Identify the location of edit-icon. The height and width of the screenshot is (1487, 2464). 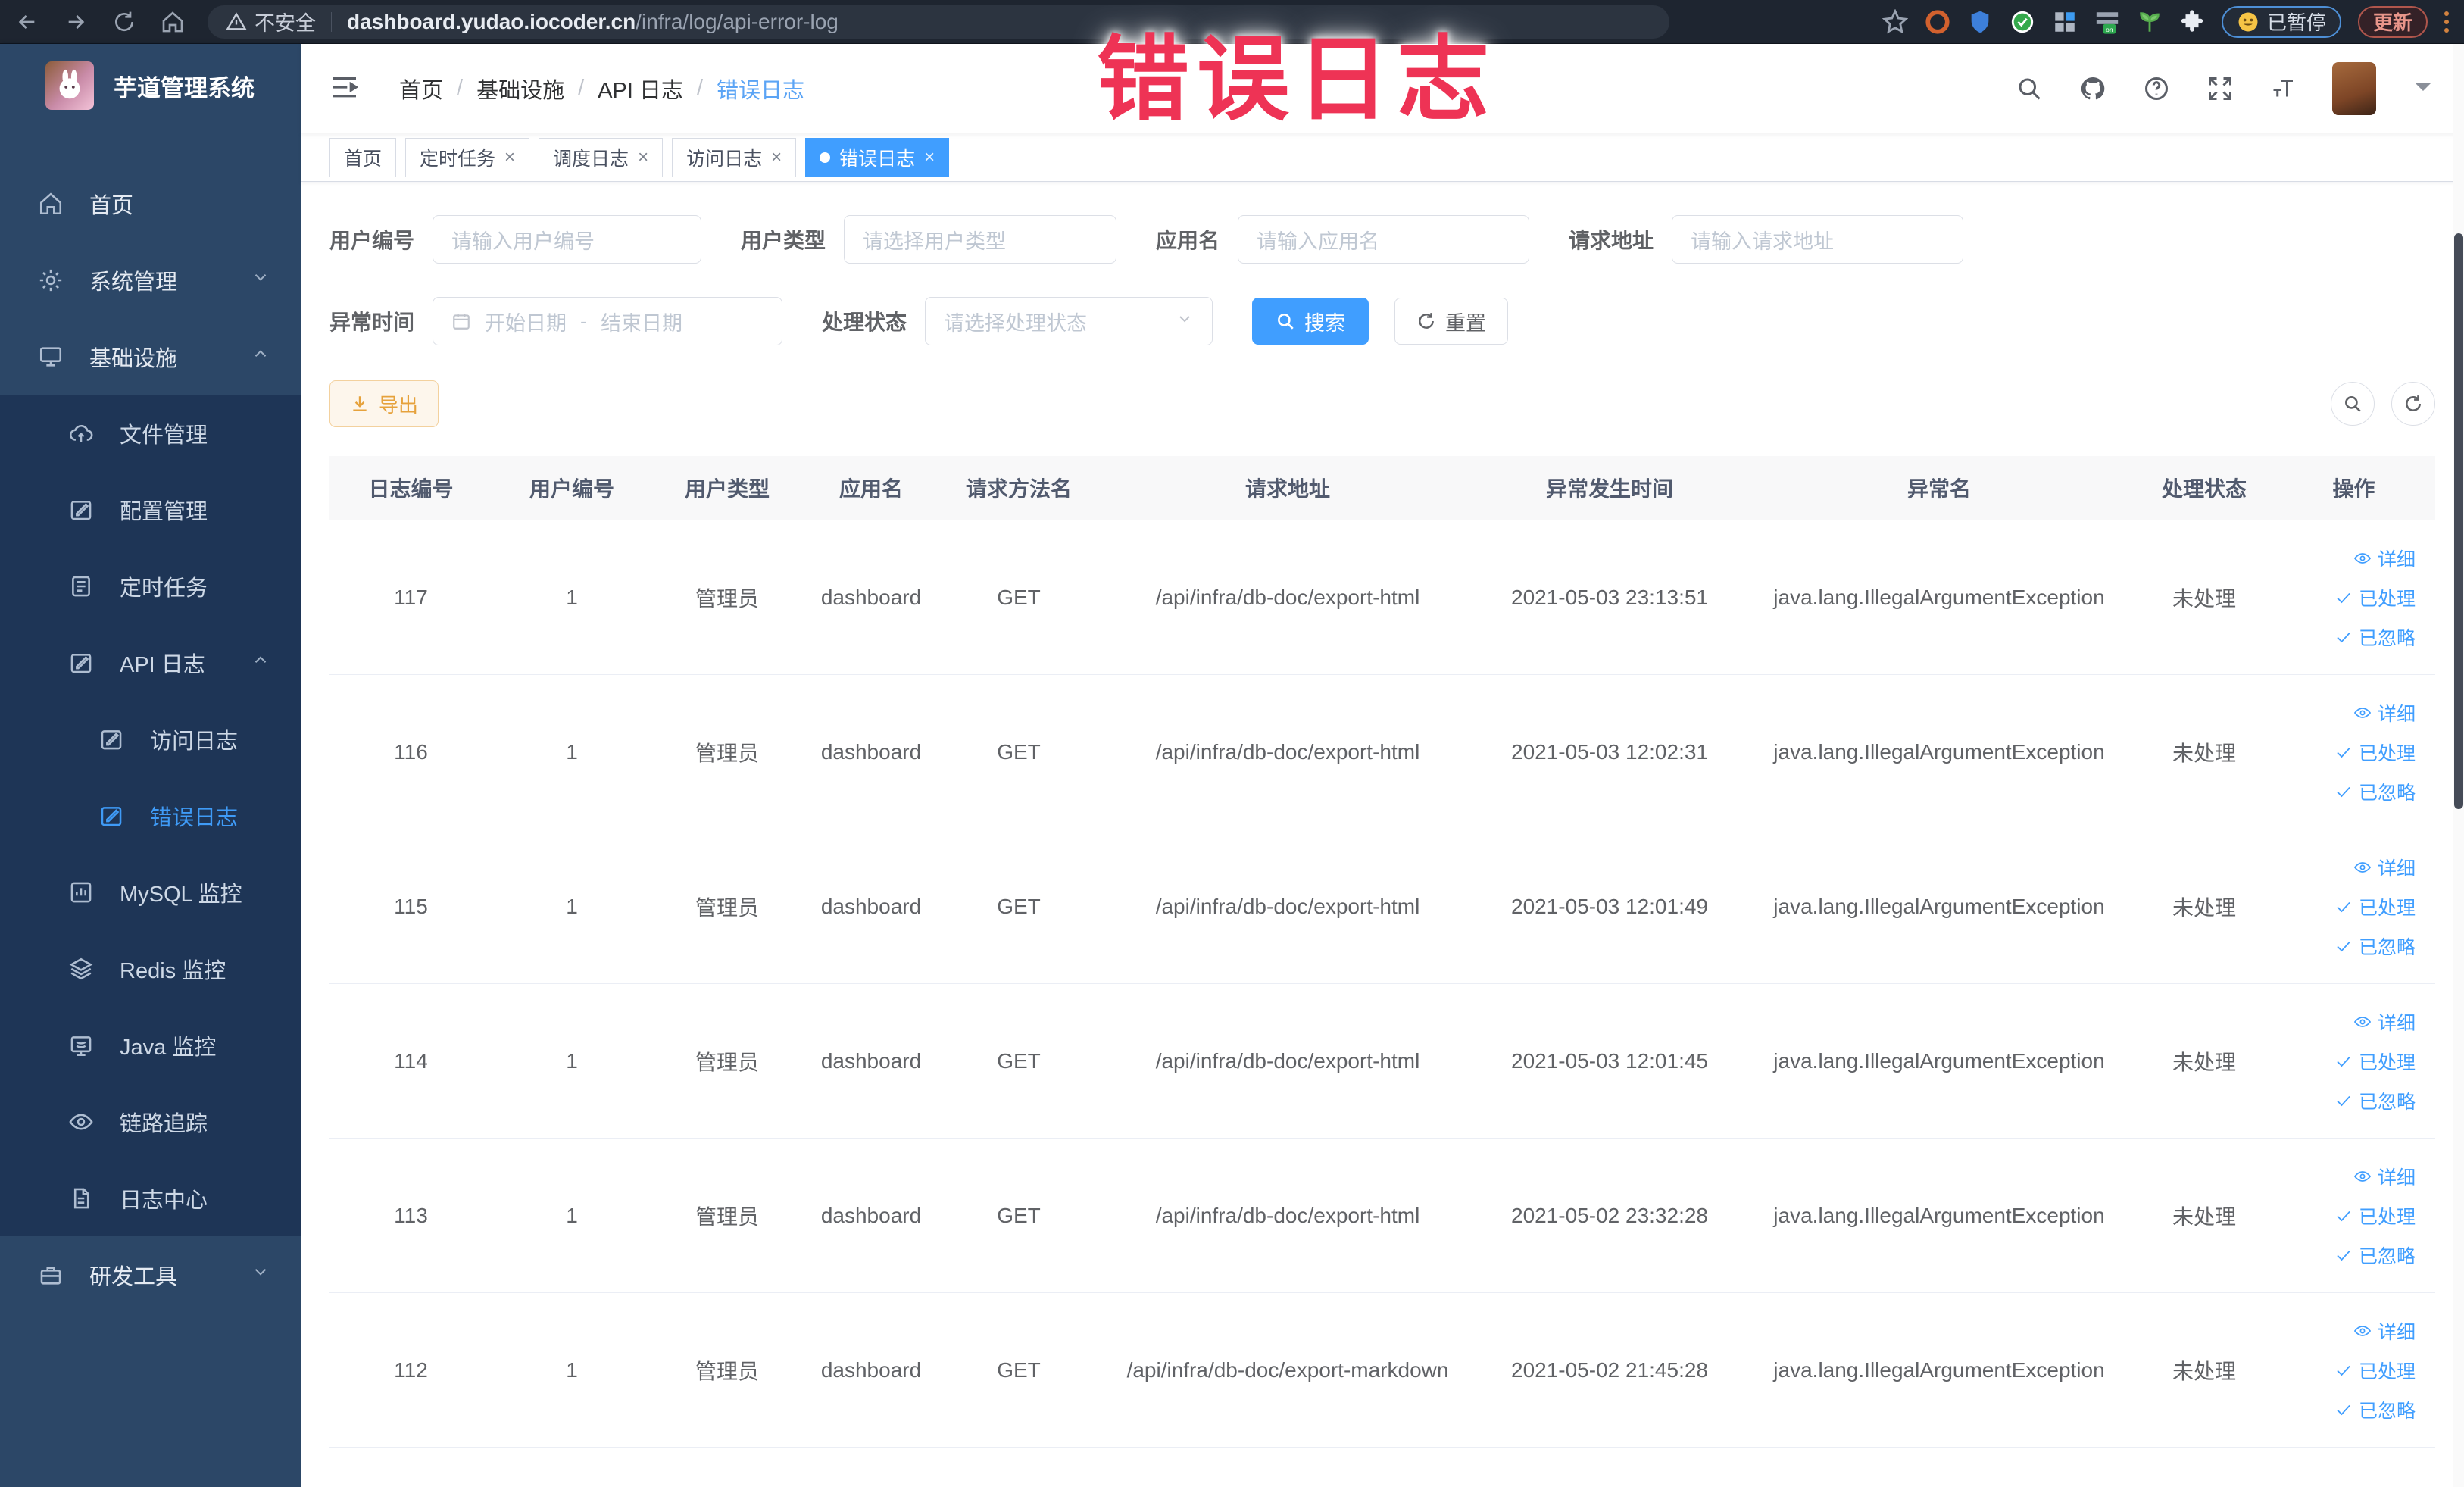
(81, 510).